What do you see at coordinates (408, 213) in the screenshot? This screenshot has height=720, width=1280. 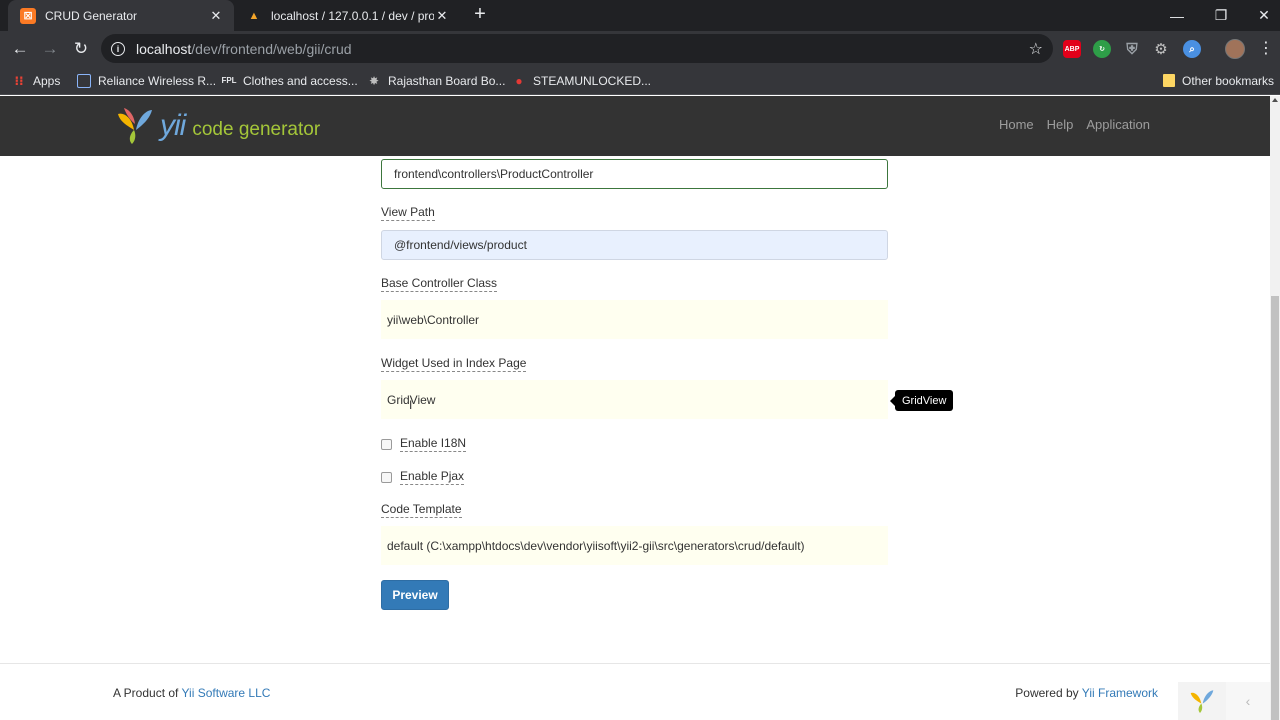 I see `view-path-label: View Path` at bounding box center [408, 213].